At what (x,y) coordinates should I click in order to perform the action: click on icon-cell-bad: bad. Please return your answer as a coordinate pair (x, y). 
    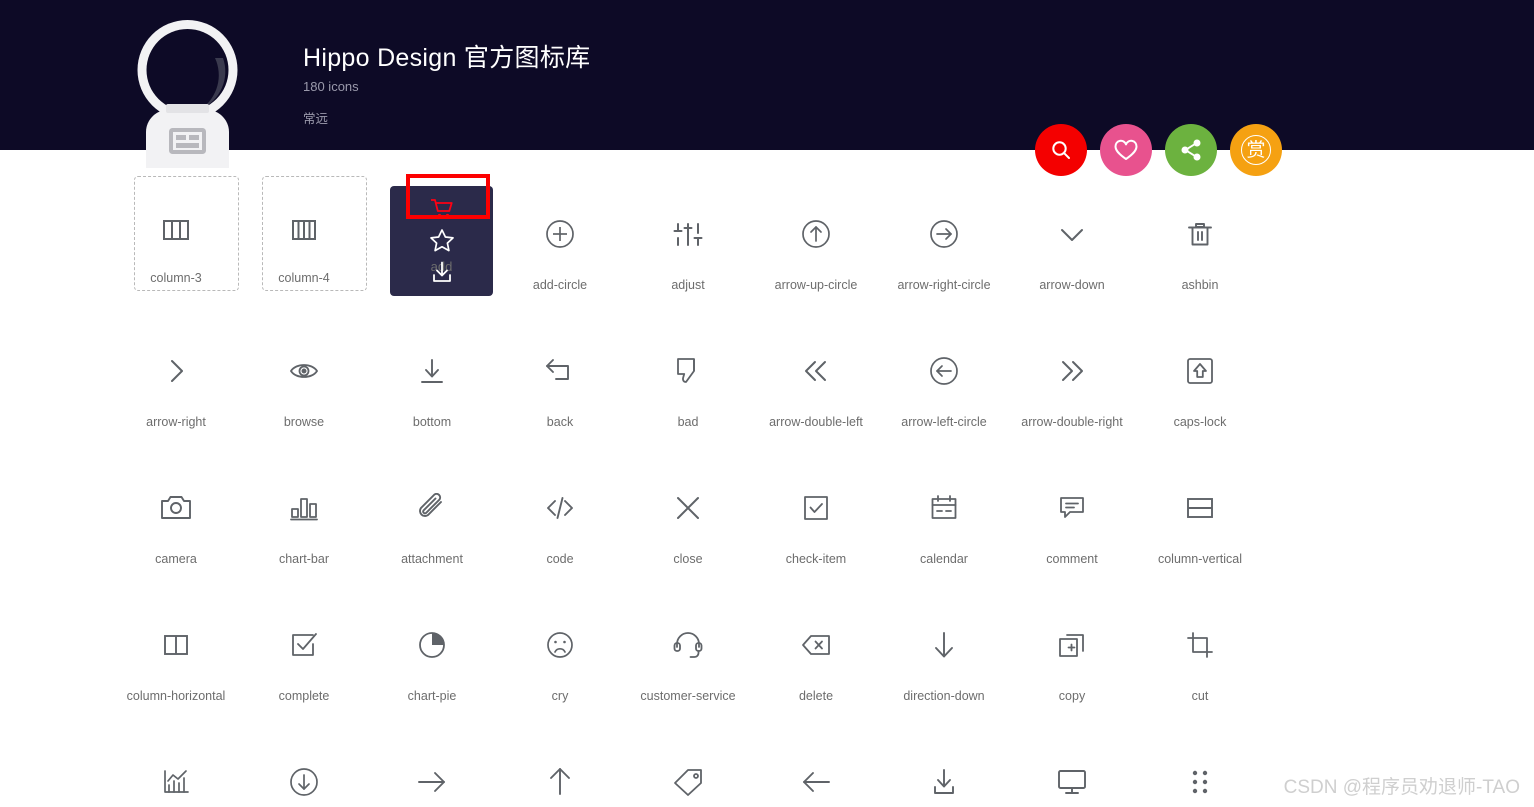
    Looking at the image, I should click on (688, 385).